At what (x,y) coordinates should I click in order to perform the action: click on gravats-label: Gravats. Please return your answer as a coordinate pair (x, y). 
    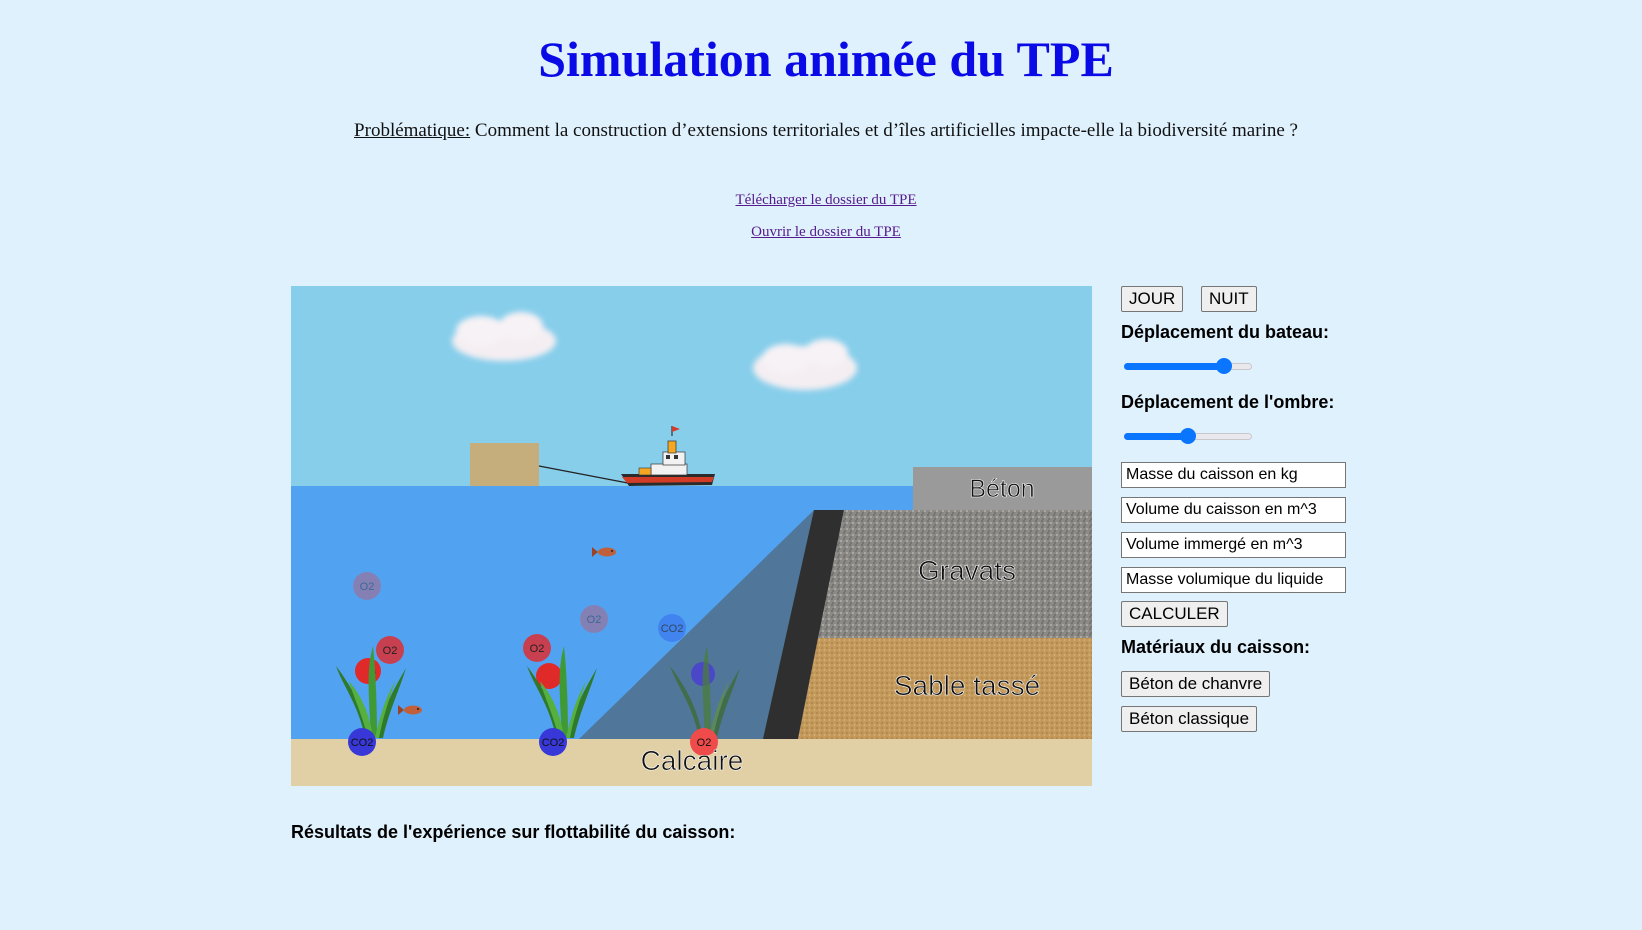
    Looking at the image, I should click on (967, 570).